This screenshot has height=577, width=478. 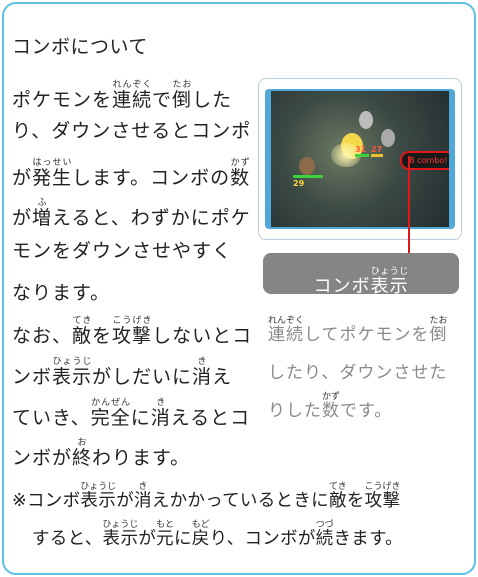 What do you see at coordinates (330, 406) in the screenshot?
I see `side-caption-line-3: りした数かずです。` at bounding box center [330, 406].